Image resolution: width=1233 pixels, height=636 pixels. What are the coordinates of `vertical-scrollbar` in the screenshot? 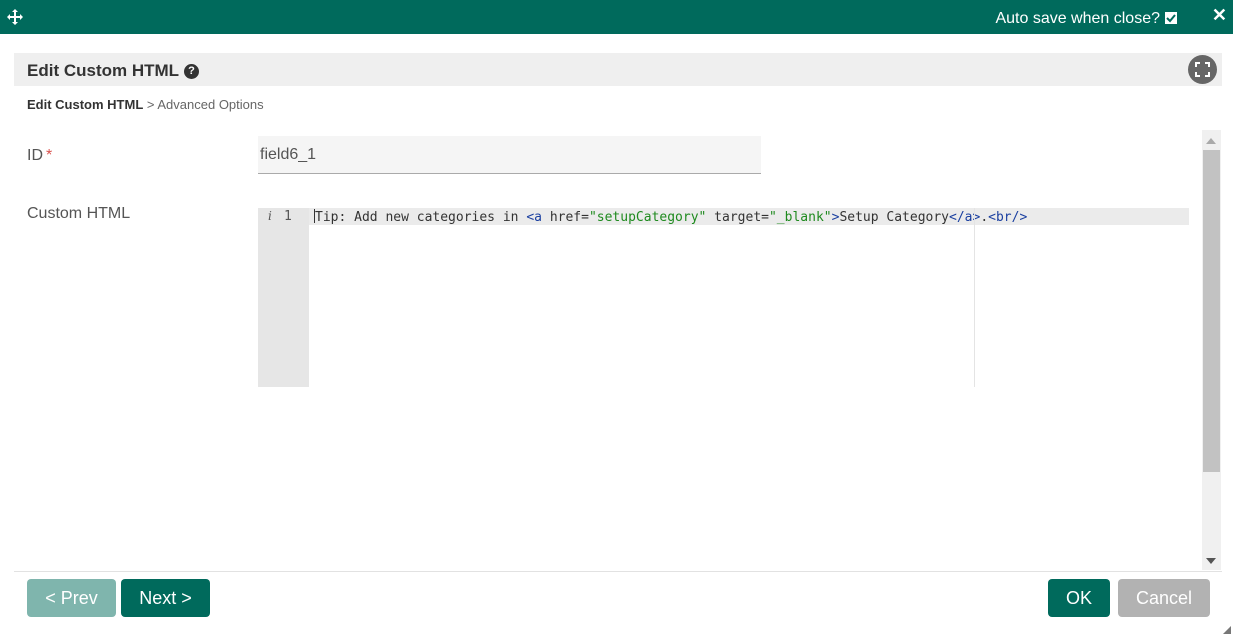 It's located at (1211, 350).